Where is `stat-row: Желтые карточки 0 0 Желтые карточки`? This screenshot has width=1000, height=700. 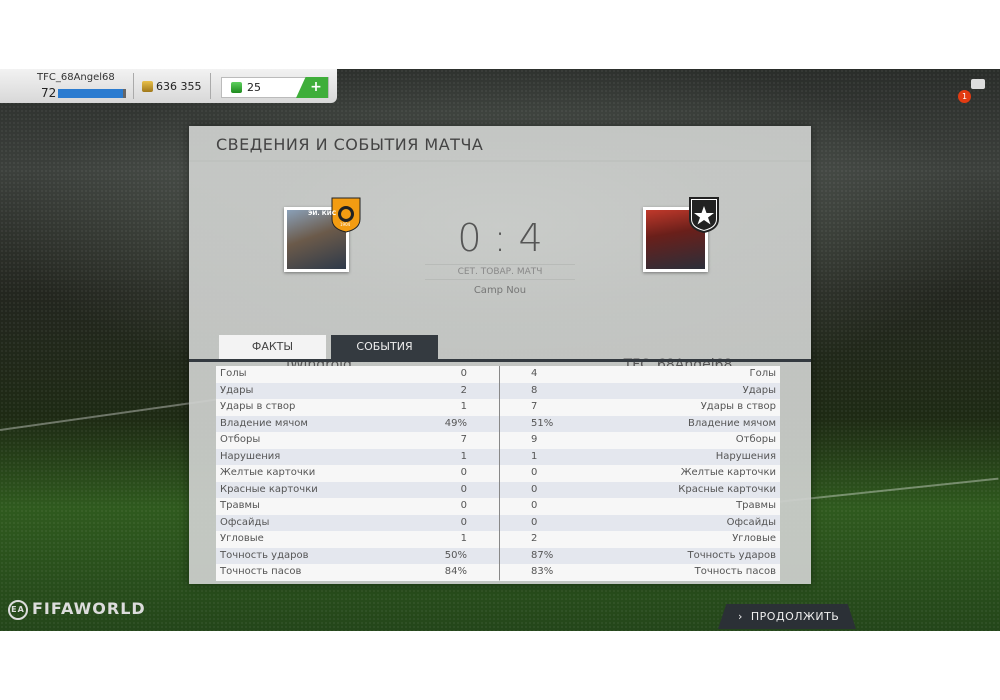
stat-row: Желтые карточки 0 0 Желтые карточки is located at coordinates (498, 473).